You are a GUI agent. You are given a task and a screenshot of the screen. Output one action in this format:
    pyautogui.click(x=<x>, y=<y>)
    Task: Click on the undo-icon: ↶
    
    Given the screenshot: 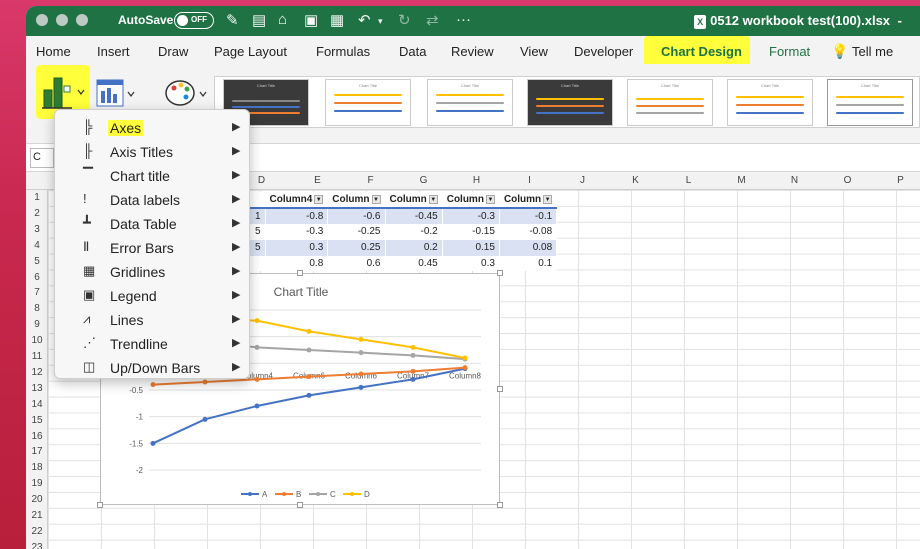 What is the action you would take?
    pyautogui.click(x=364, y=20)
    